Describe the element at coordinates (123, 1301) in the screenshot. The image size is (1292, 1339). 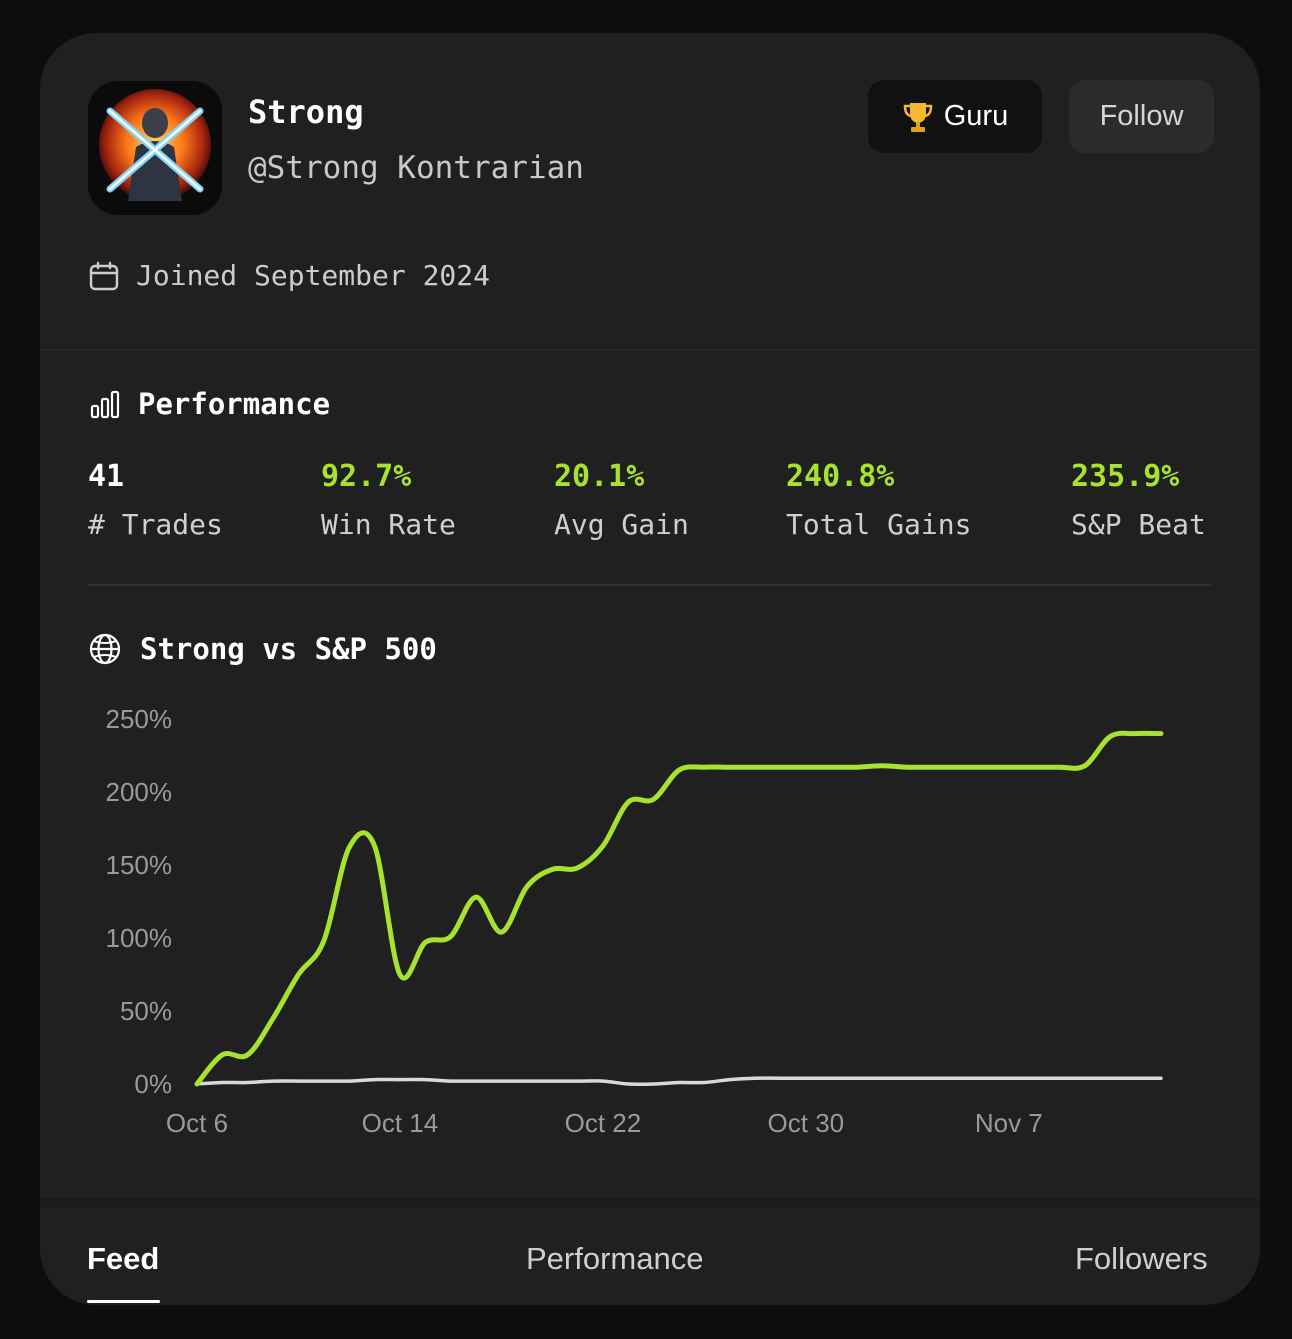
I see `active-tab-indicator` at that location.